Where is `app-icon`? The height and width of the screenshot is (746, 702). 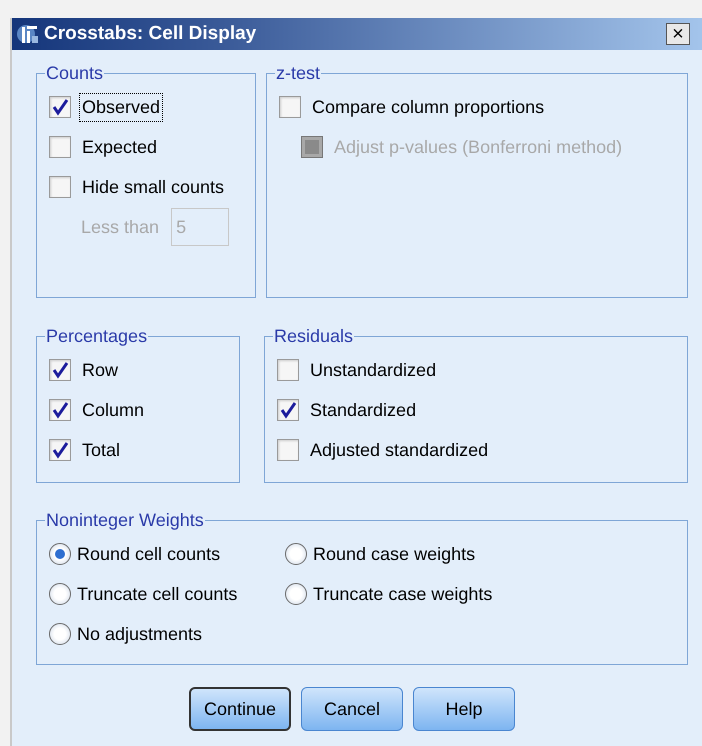
app-icon is located at coordinates (28, 34).